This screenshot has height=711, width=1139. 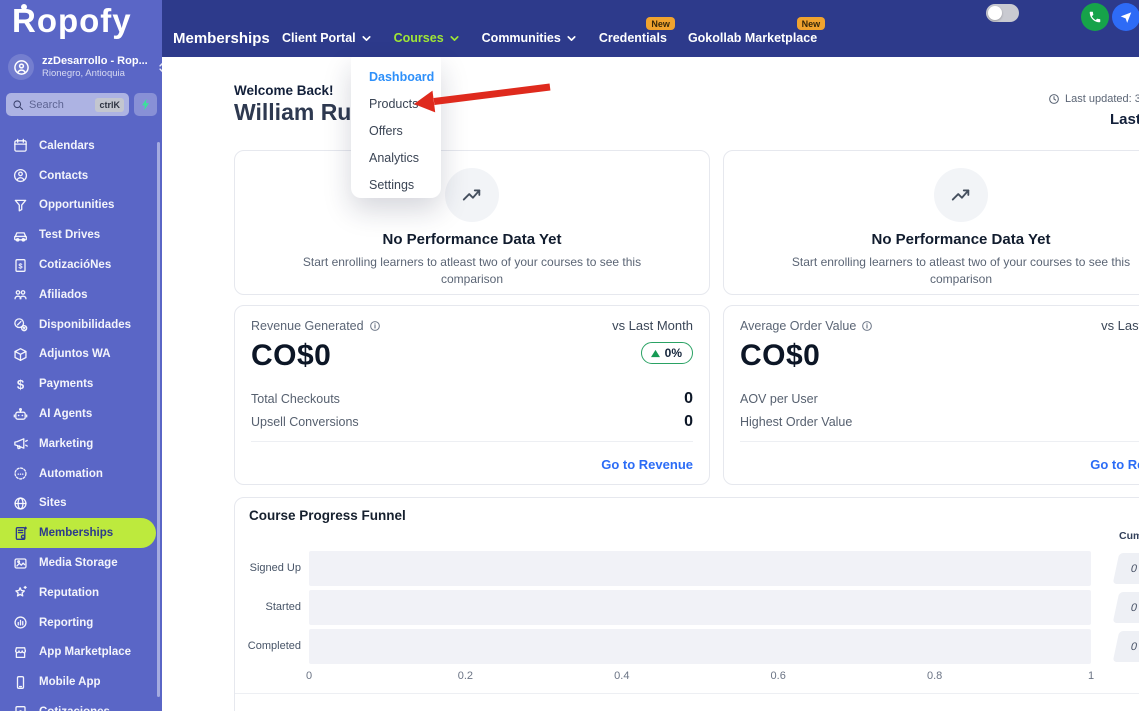 What do you see at coordinates (20, 592) in the screenshot?
I see `reputation-icon` at bounding box center [20, 592].